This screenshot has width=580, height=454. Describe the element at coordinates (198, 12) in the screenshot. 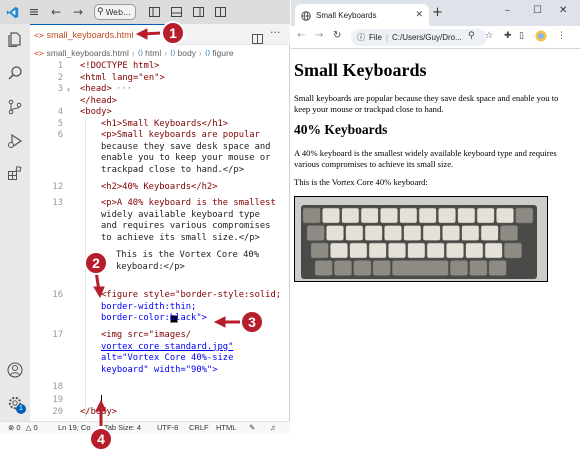

I see `toggle-secondary-sidebar-icon` at that location.